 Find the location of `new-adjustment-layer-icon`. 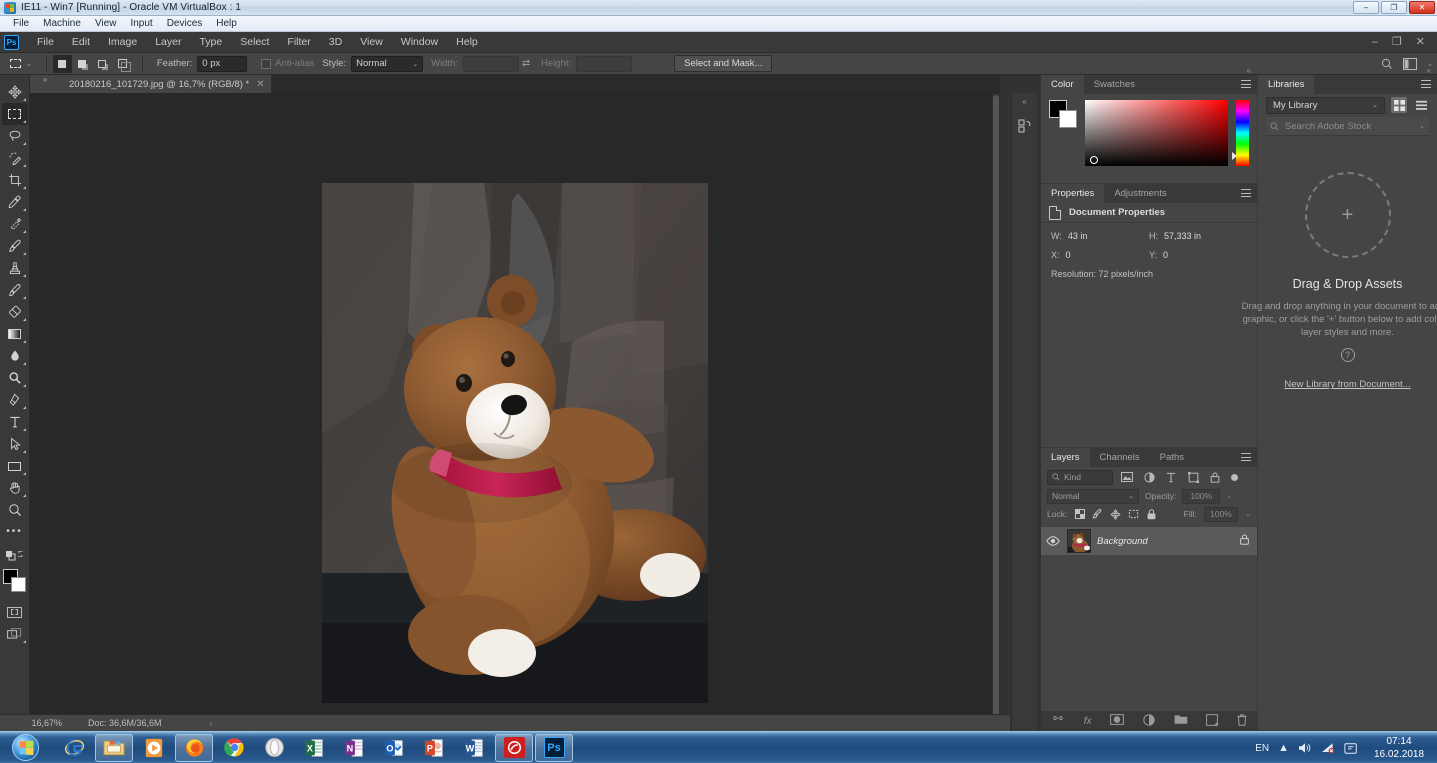

new-adjustment-layer-icon is located at coordinates (1149, 721).